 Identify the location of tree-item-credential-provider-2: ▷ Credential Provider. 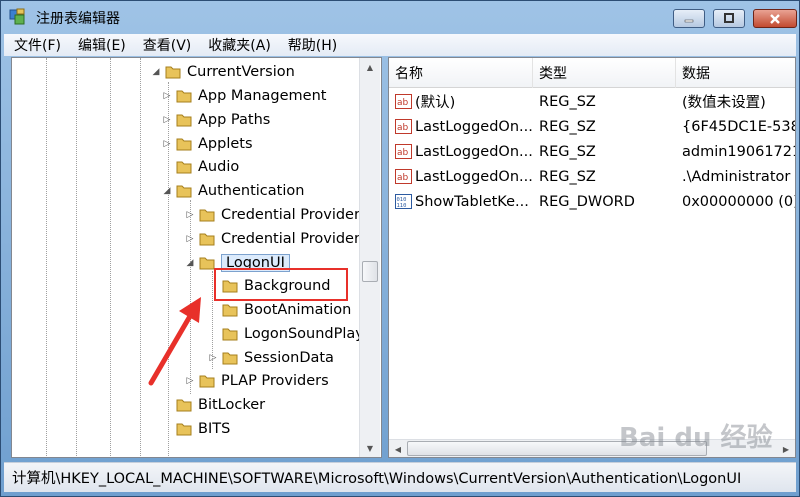
(272, 239).